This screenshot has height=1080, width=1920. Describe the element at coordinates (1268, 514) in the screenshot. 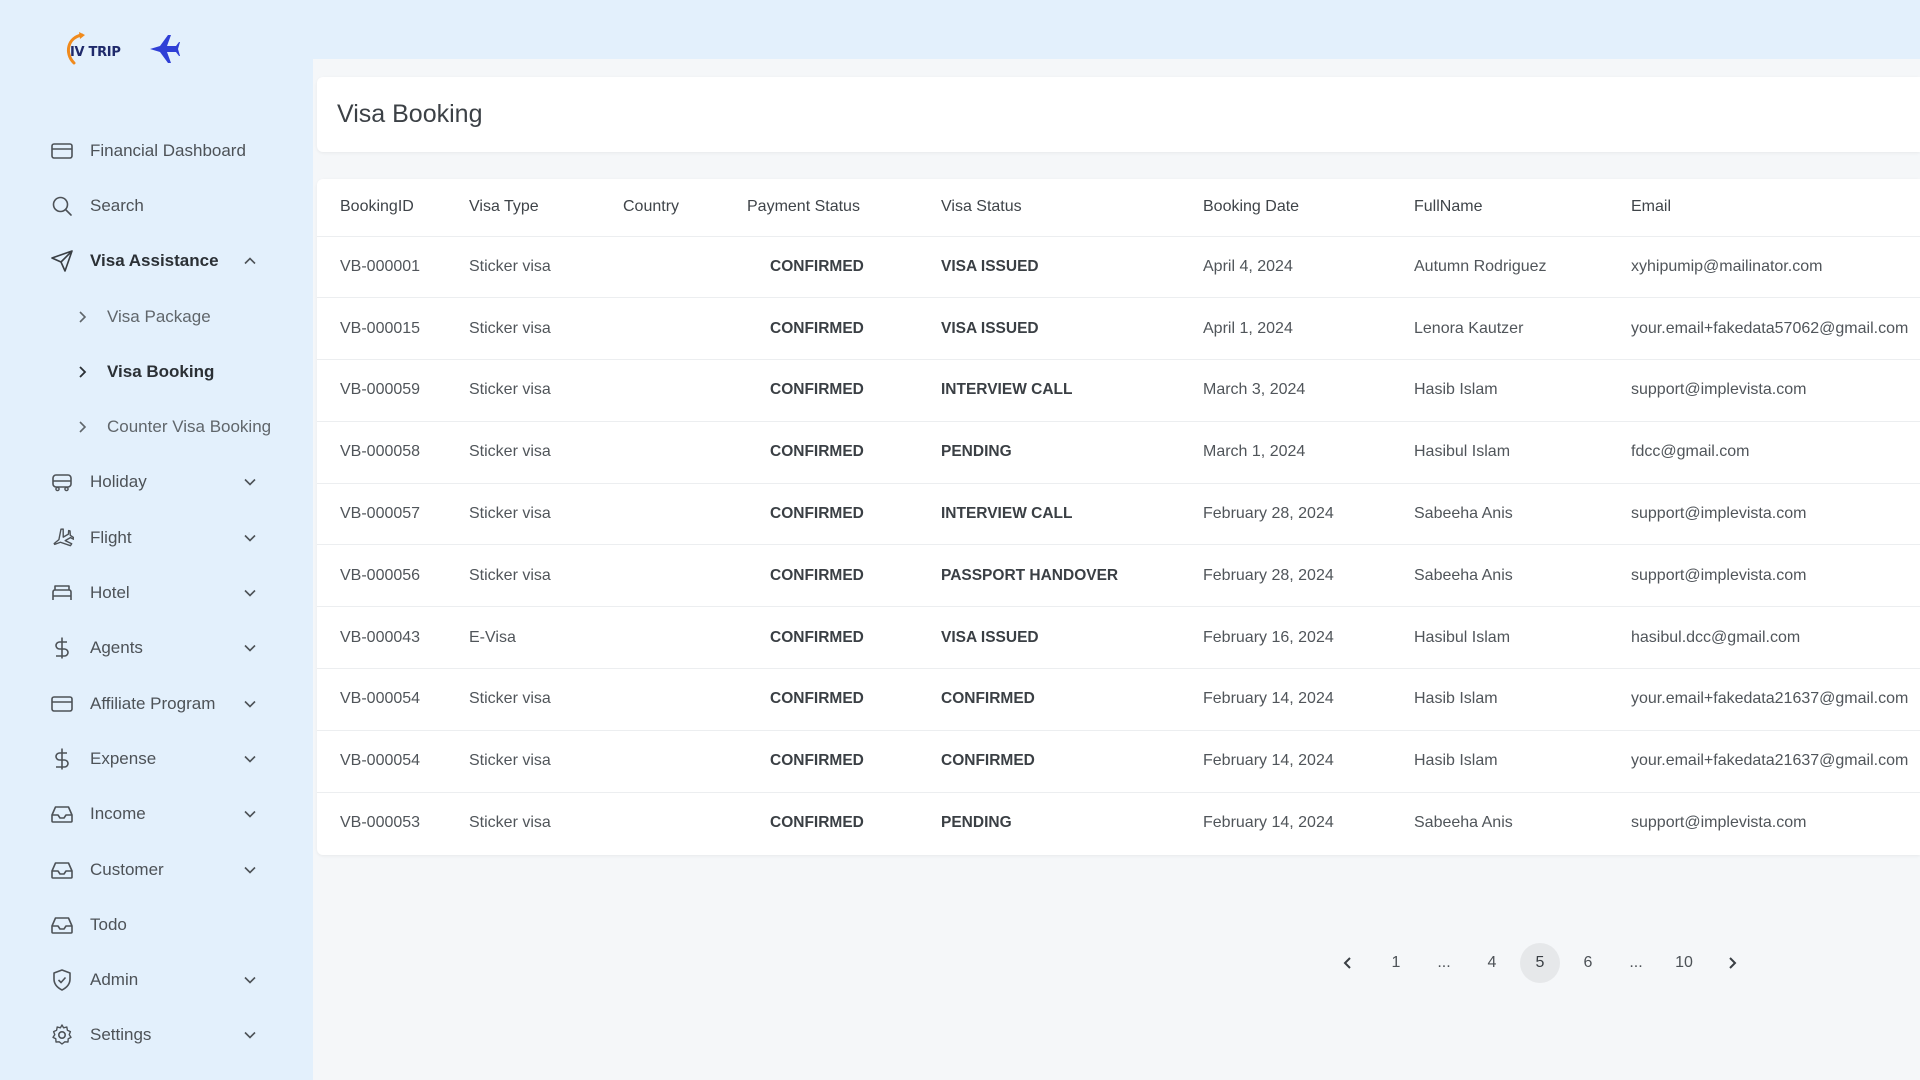

I see `cell-booking-date: February 28, 2024` at that location.